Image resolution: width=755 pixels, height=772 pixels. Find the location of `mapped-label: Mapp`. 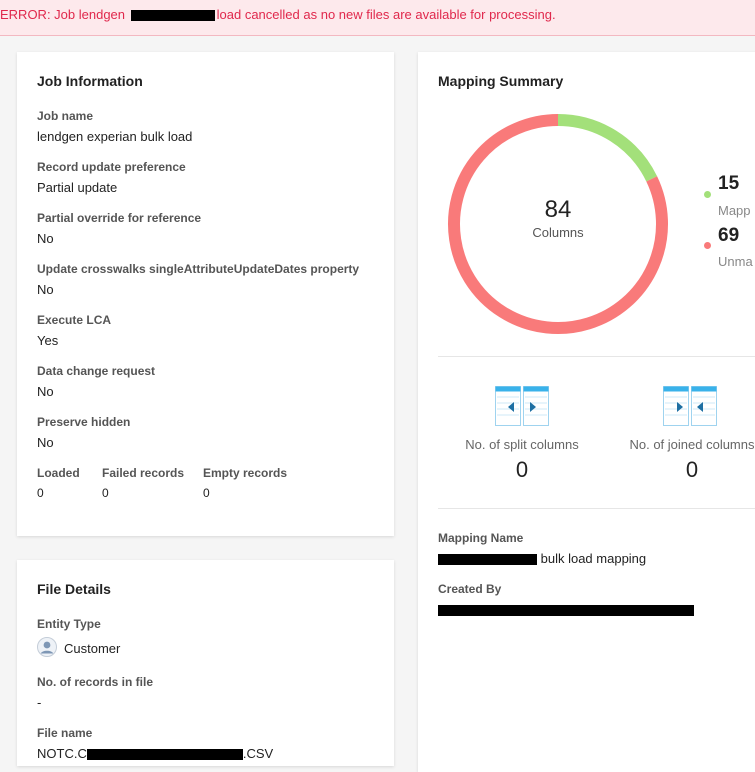

mapped-label: Mapp is located at coordinates (734, 210).